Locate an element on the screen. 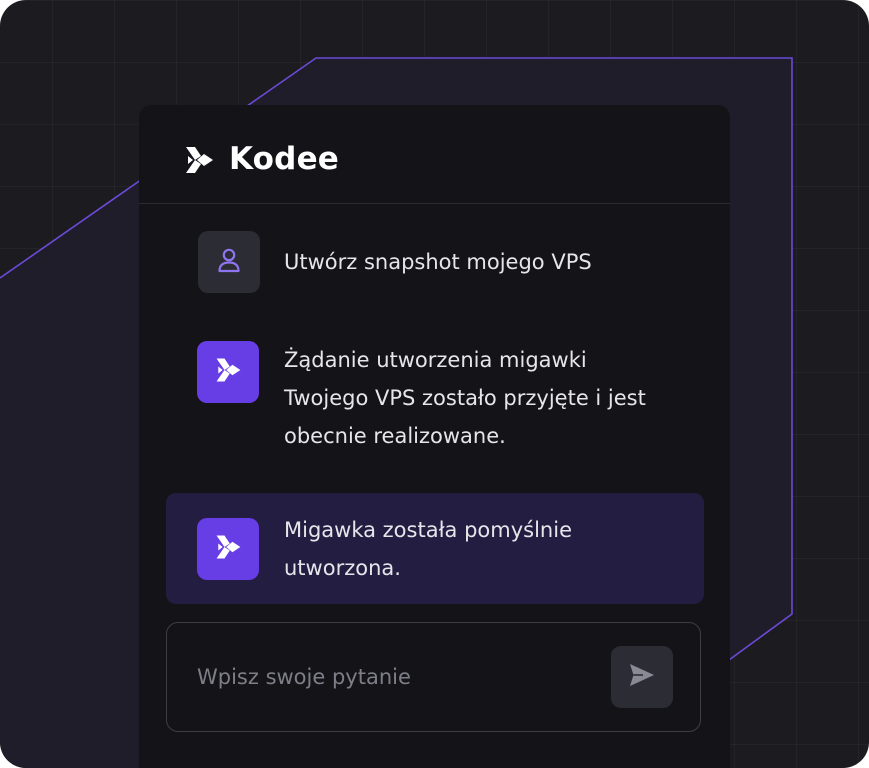 This screenshot has width=869, height=768. send-button is located at coordinates (642, 677).